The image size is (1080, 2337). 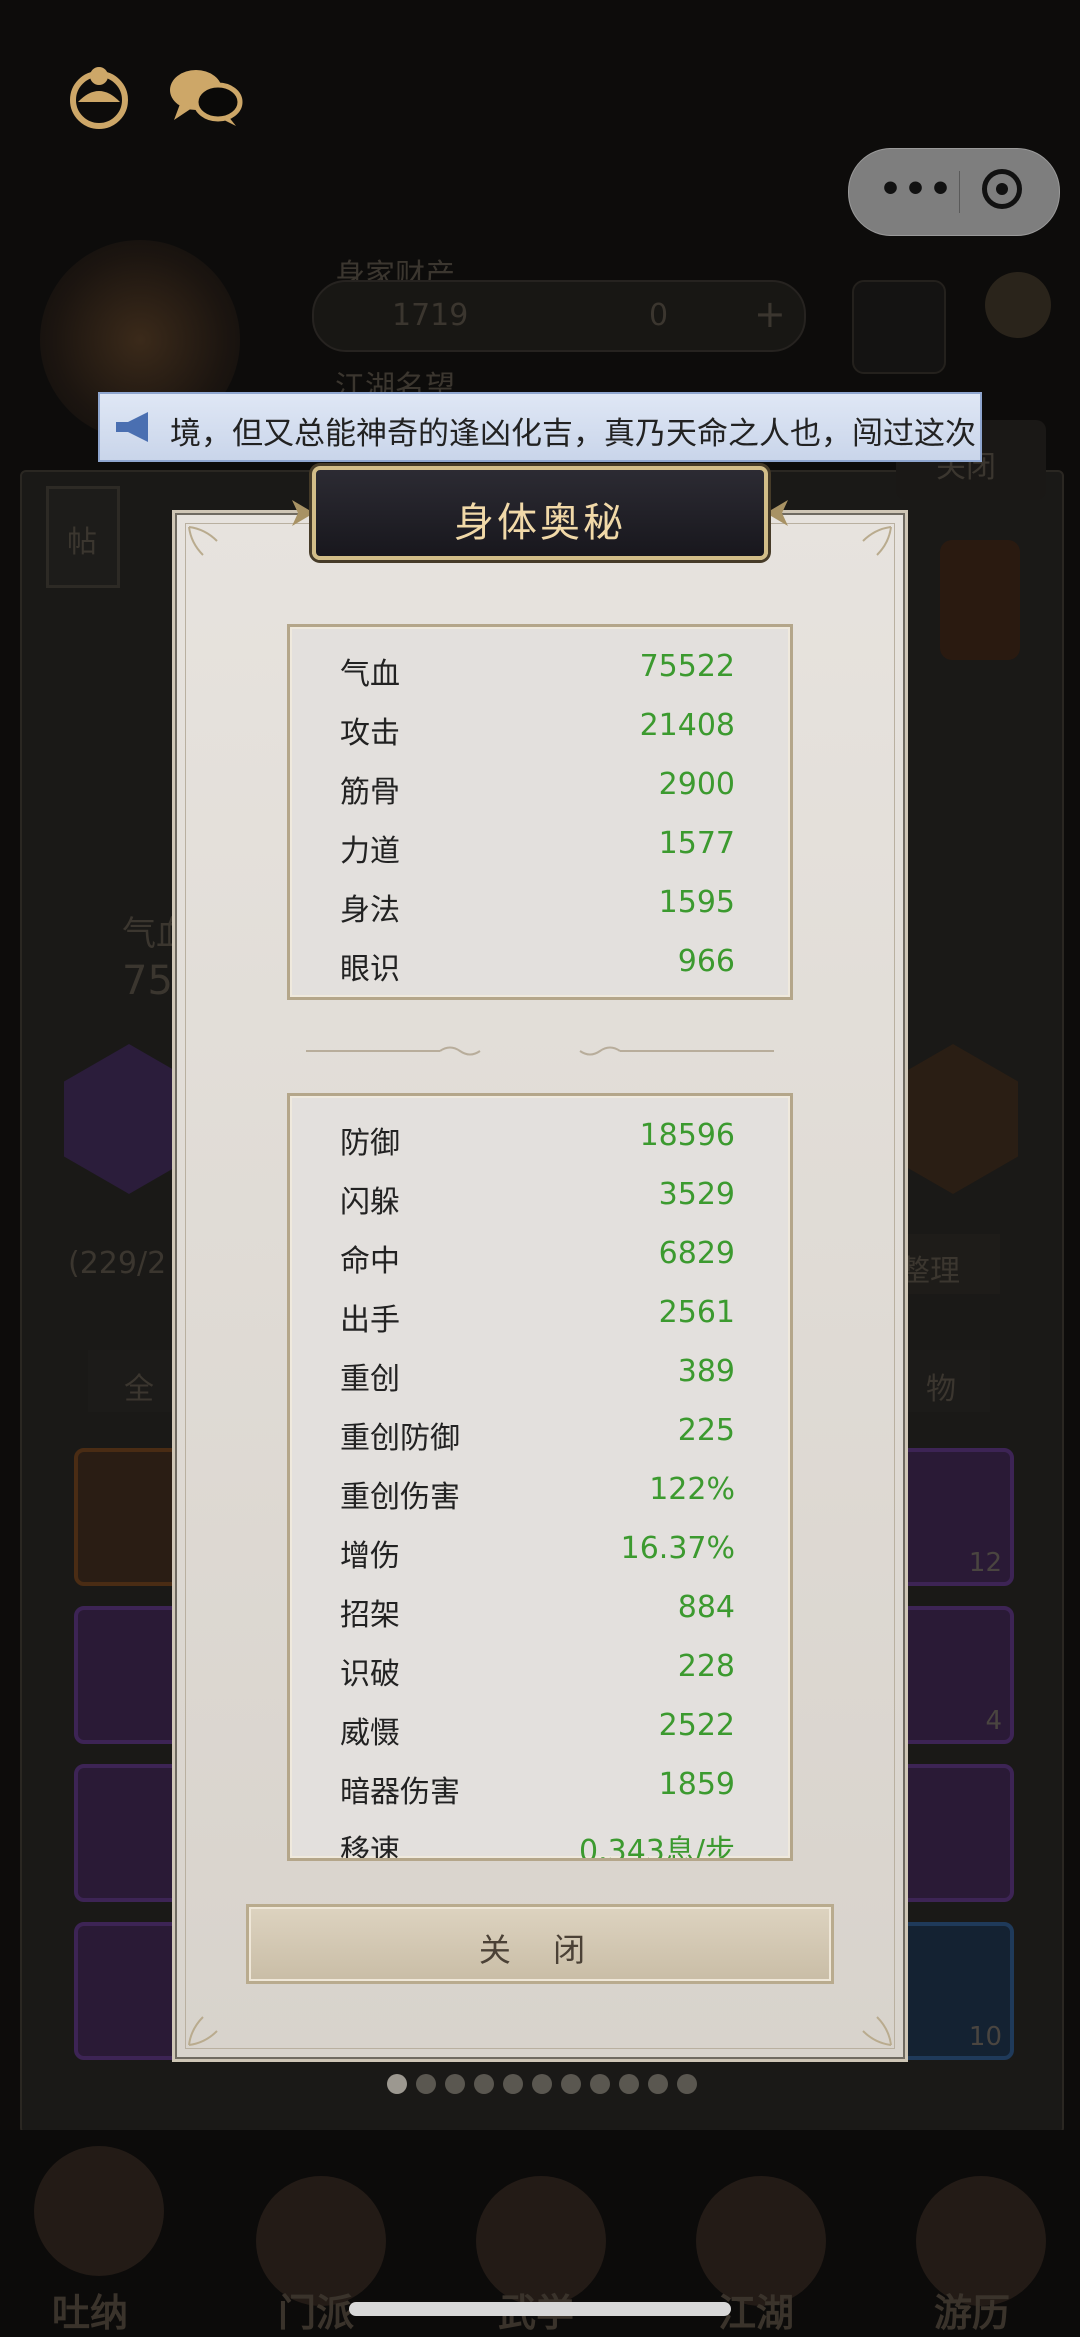 What do you see at coordinates (696, 1784) in the screenshot?
I see `stat-value: 1859` at bounding box center [696, 1784].